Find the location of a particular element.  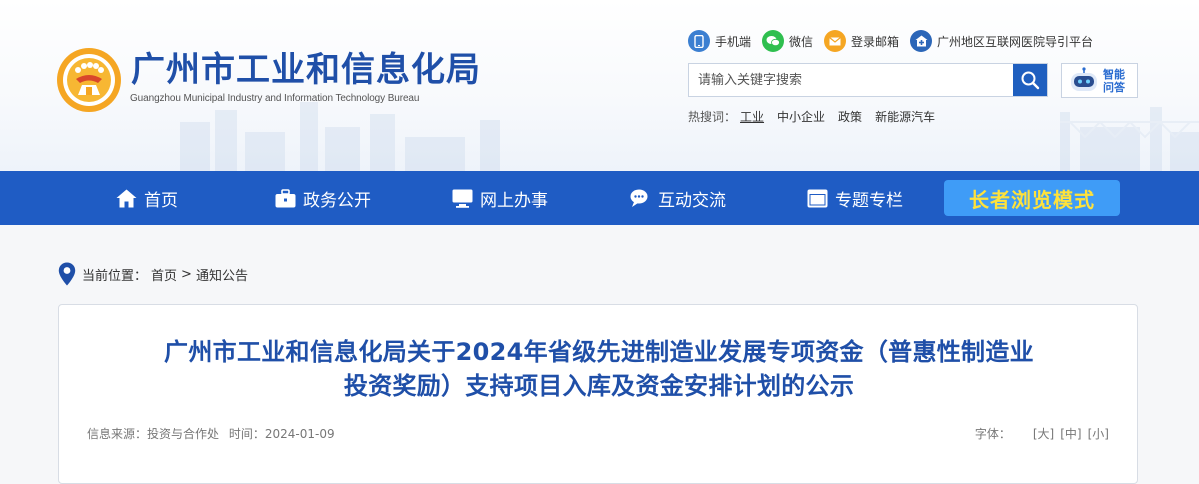

nav-item-interaction: 互动交流 is located at coordinates (678, 198).